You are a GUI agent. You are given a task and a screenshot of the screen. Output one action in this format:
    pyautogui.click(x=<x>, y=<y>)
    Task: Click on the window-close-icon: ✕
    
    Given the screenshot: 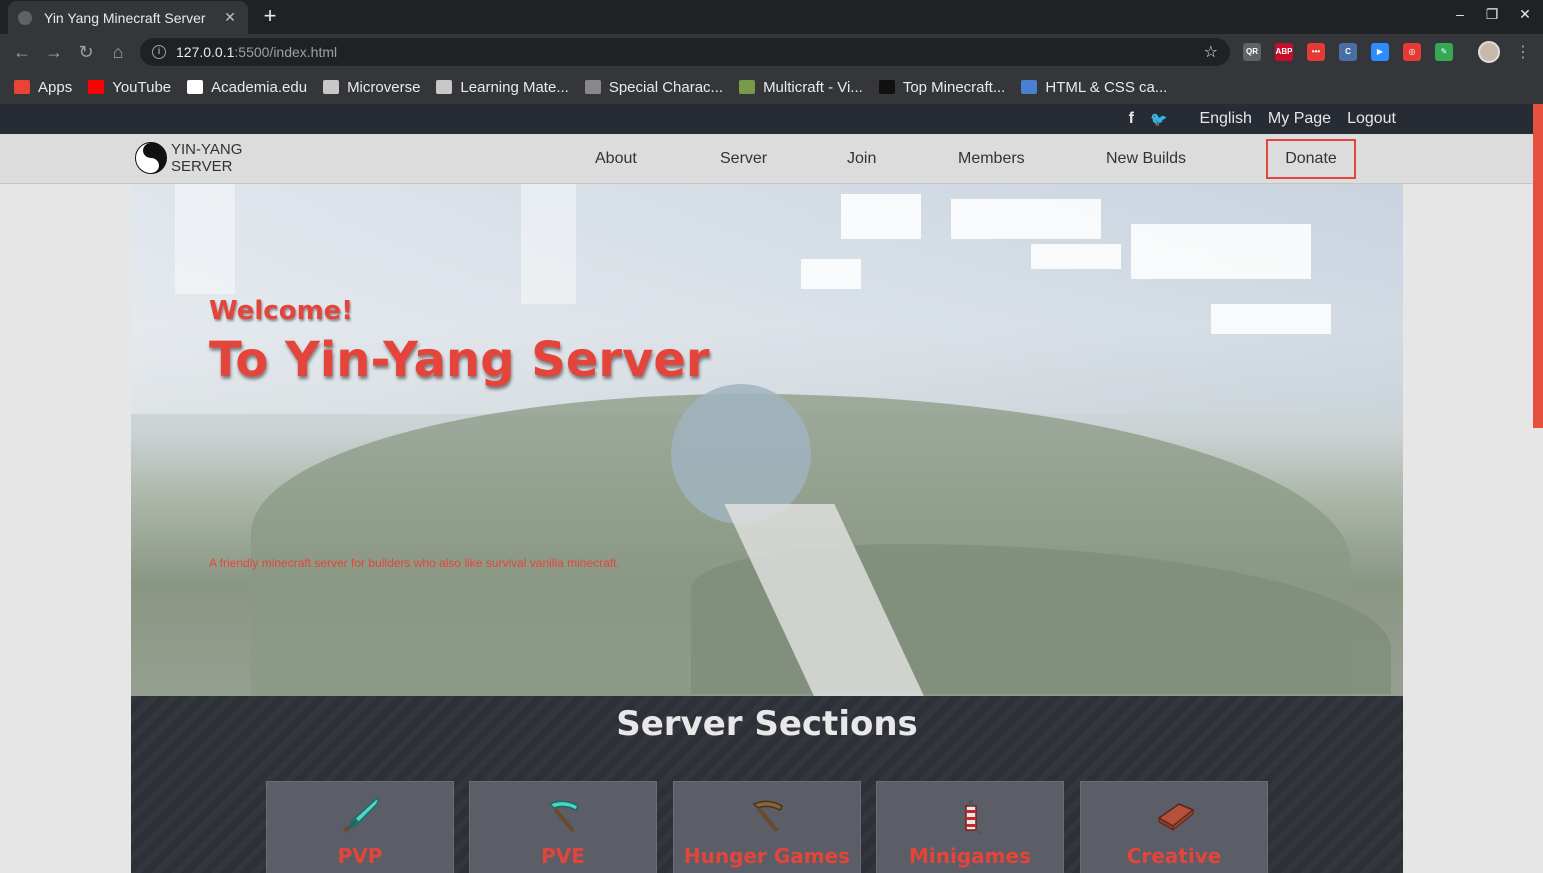 What is the action you would take?
    pyautogui.click(x=1525, y=14)
    